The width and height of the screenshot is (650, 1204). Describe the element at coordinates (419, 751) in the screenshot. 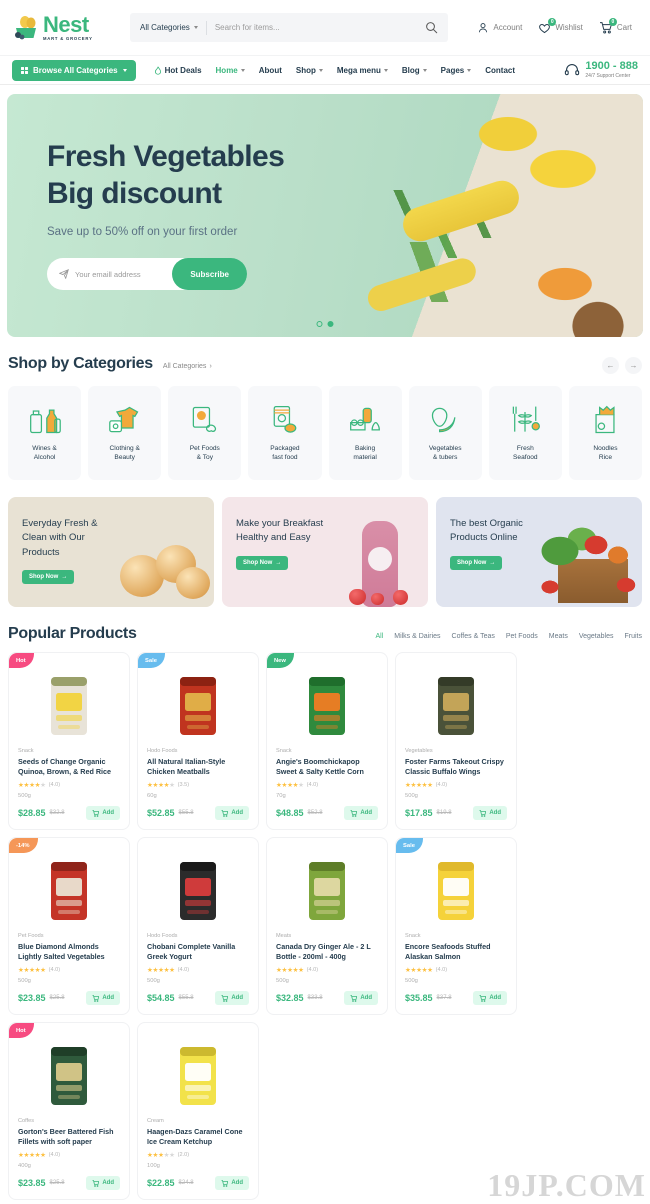

I see `product-category: Vegetables` at that location.